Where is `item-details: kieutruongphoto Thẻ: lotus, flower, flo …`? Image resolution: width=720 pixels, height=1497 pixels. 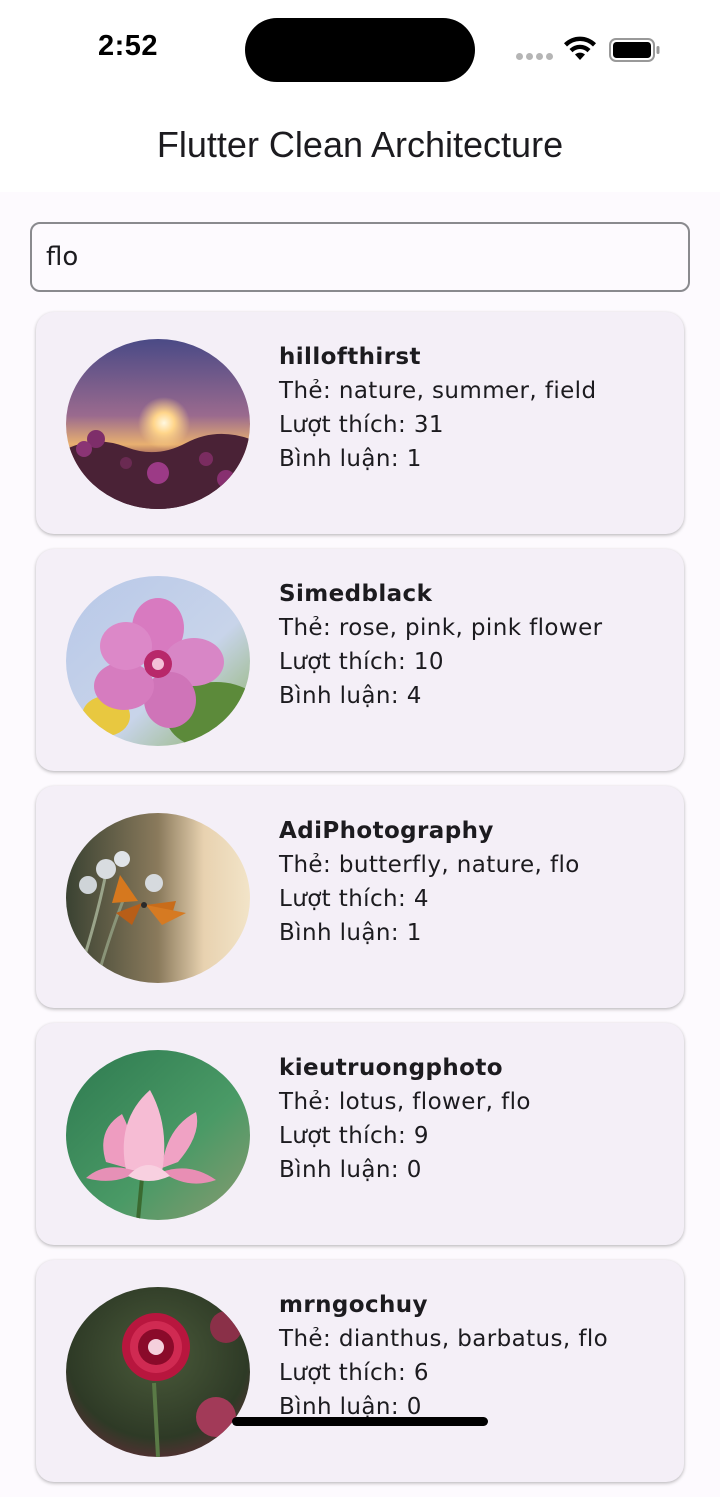 item-details: kieutruongphoto Thẻ: lotus, flower, flo … is located at coordinates (479, 1119).